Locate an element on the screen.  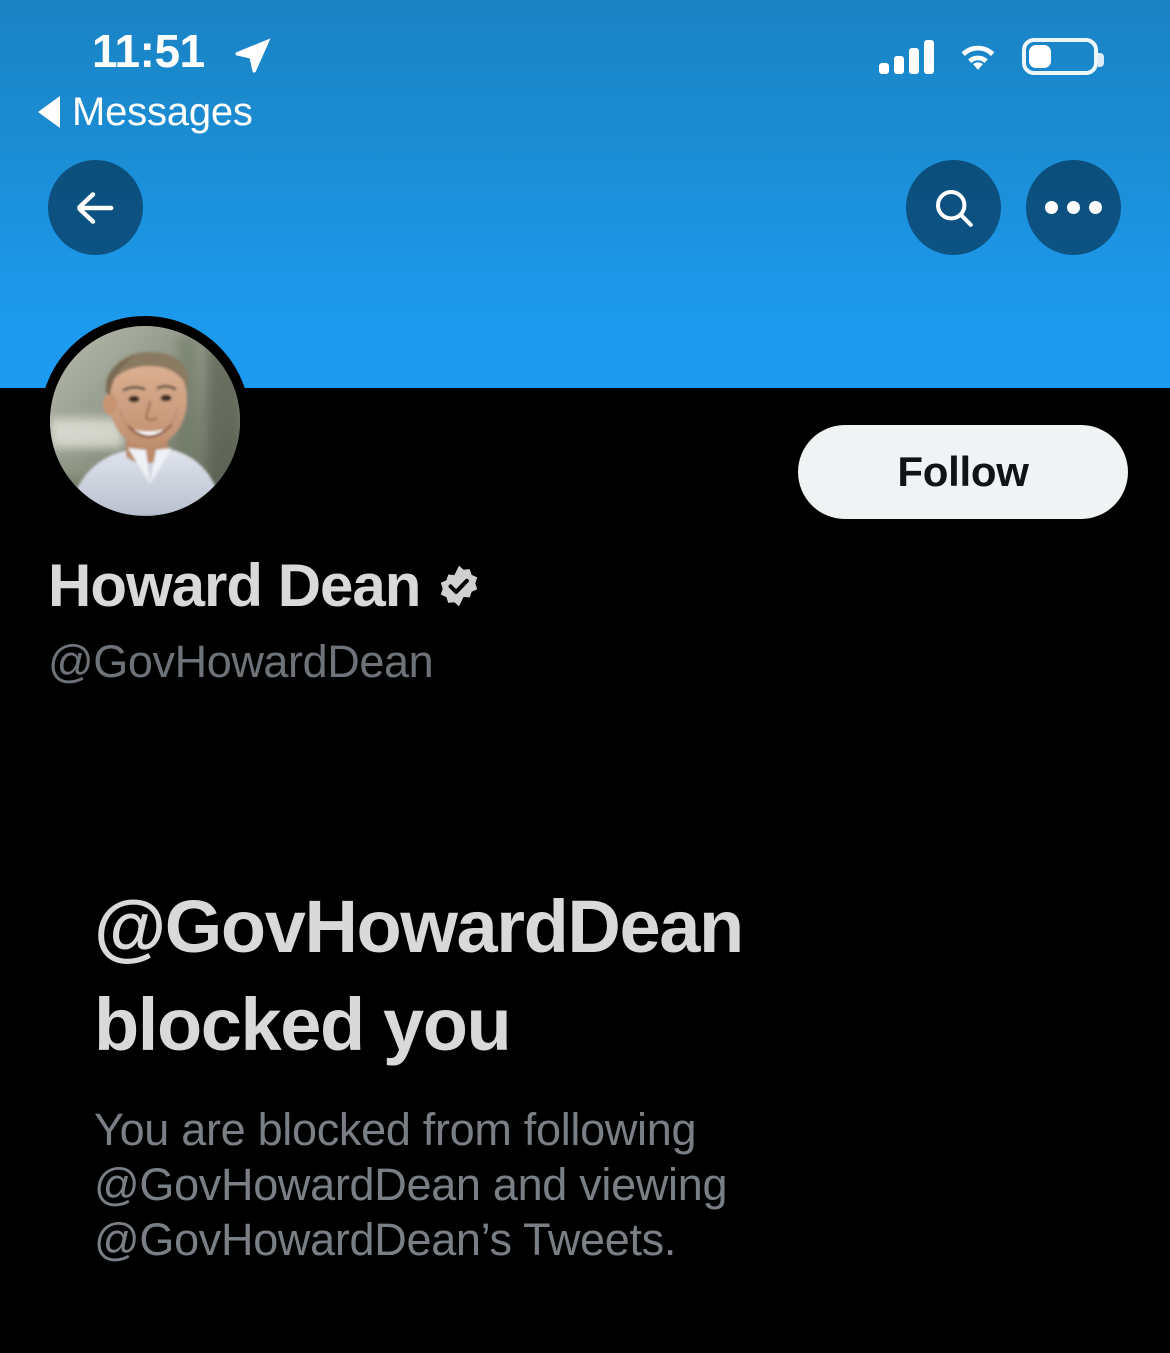
back-to-messages-link: Messages is located at coordinates (145, 112).